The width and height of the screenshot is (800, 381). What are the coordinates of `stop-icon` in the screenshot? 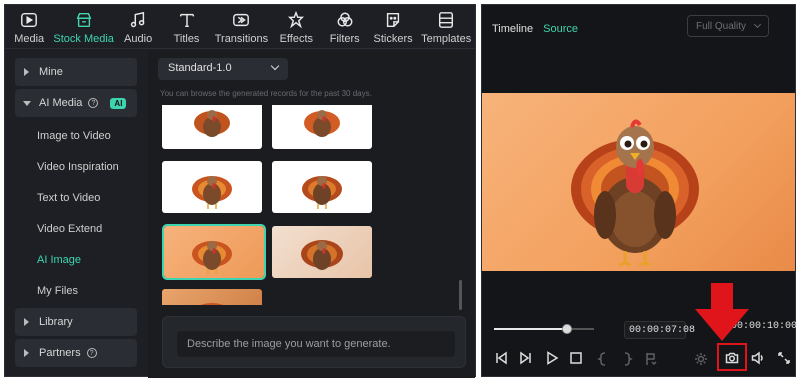 It's located at (576, 360).